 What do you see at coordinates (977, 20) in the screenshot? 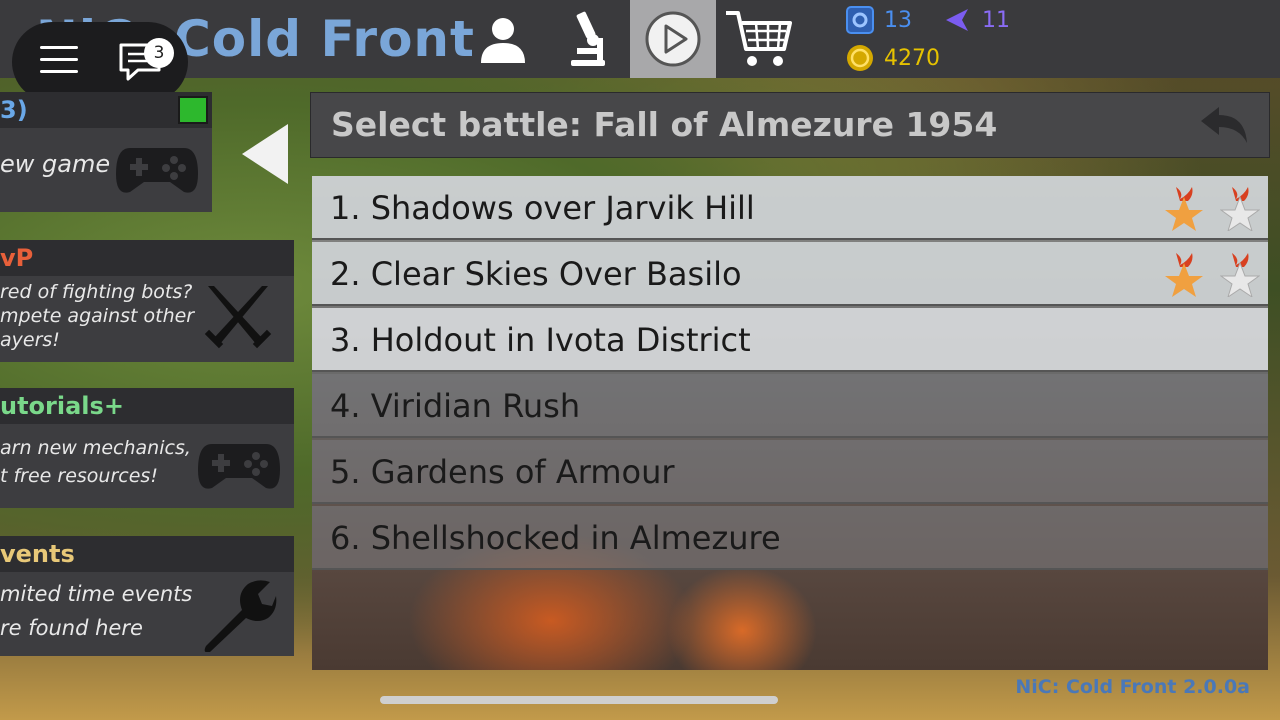
I see `intel-currency: 11` at bounding box center [977, 20].